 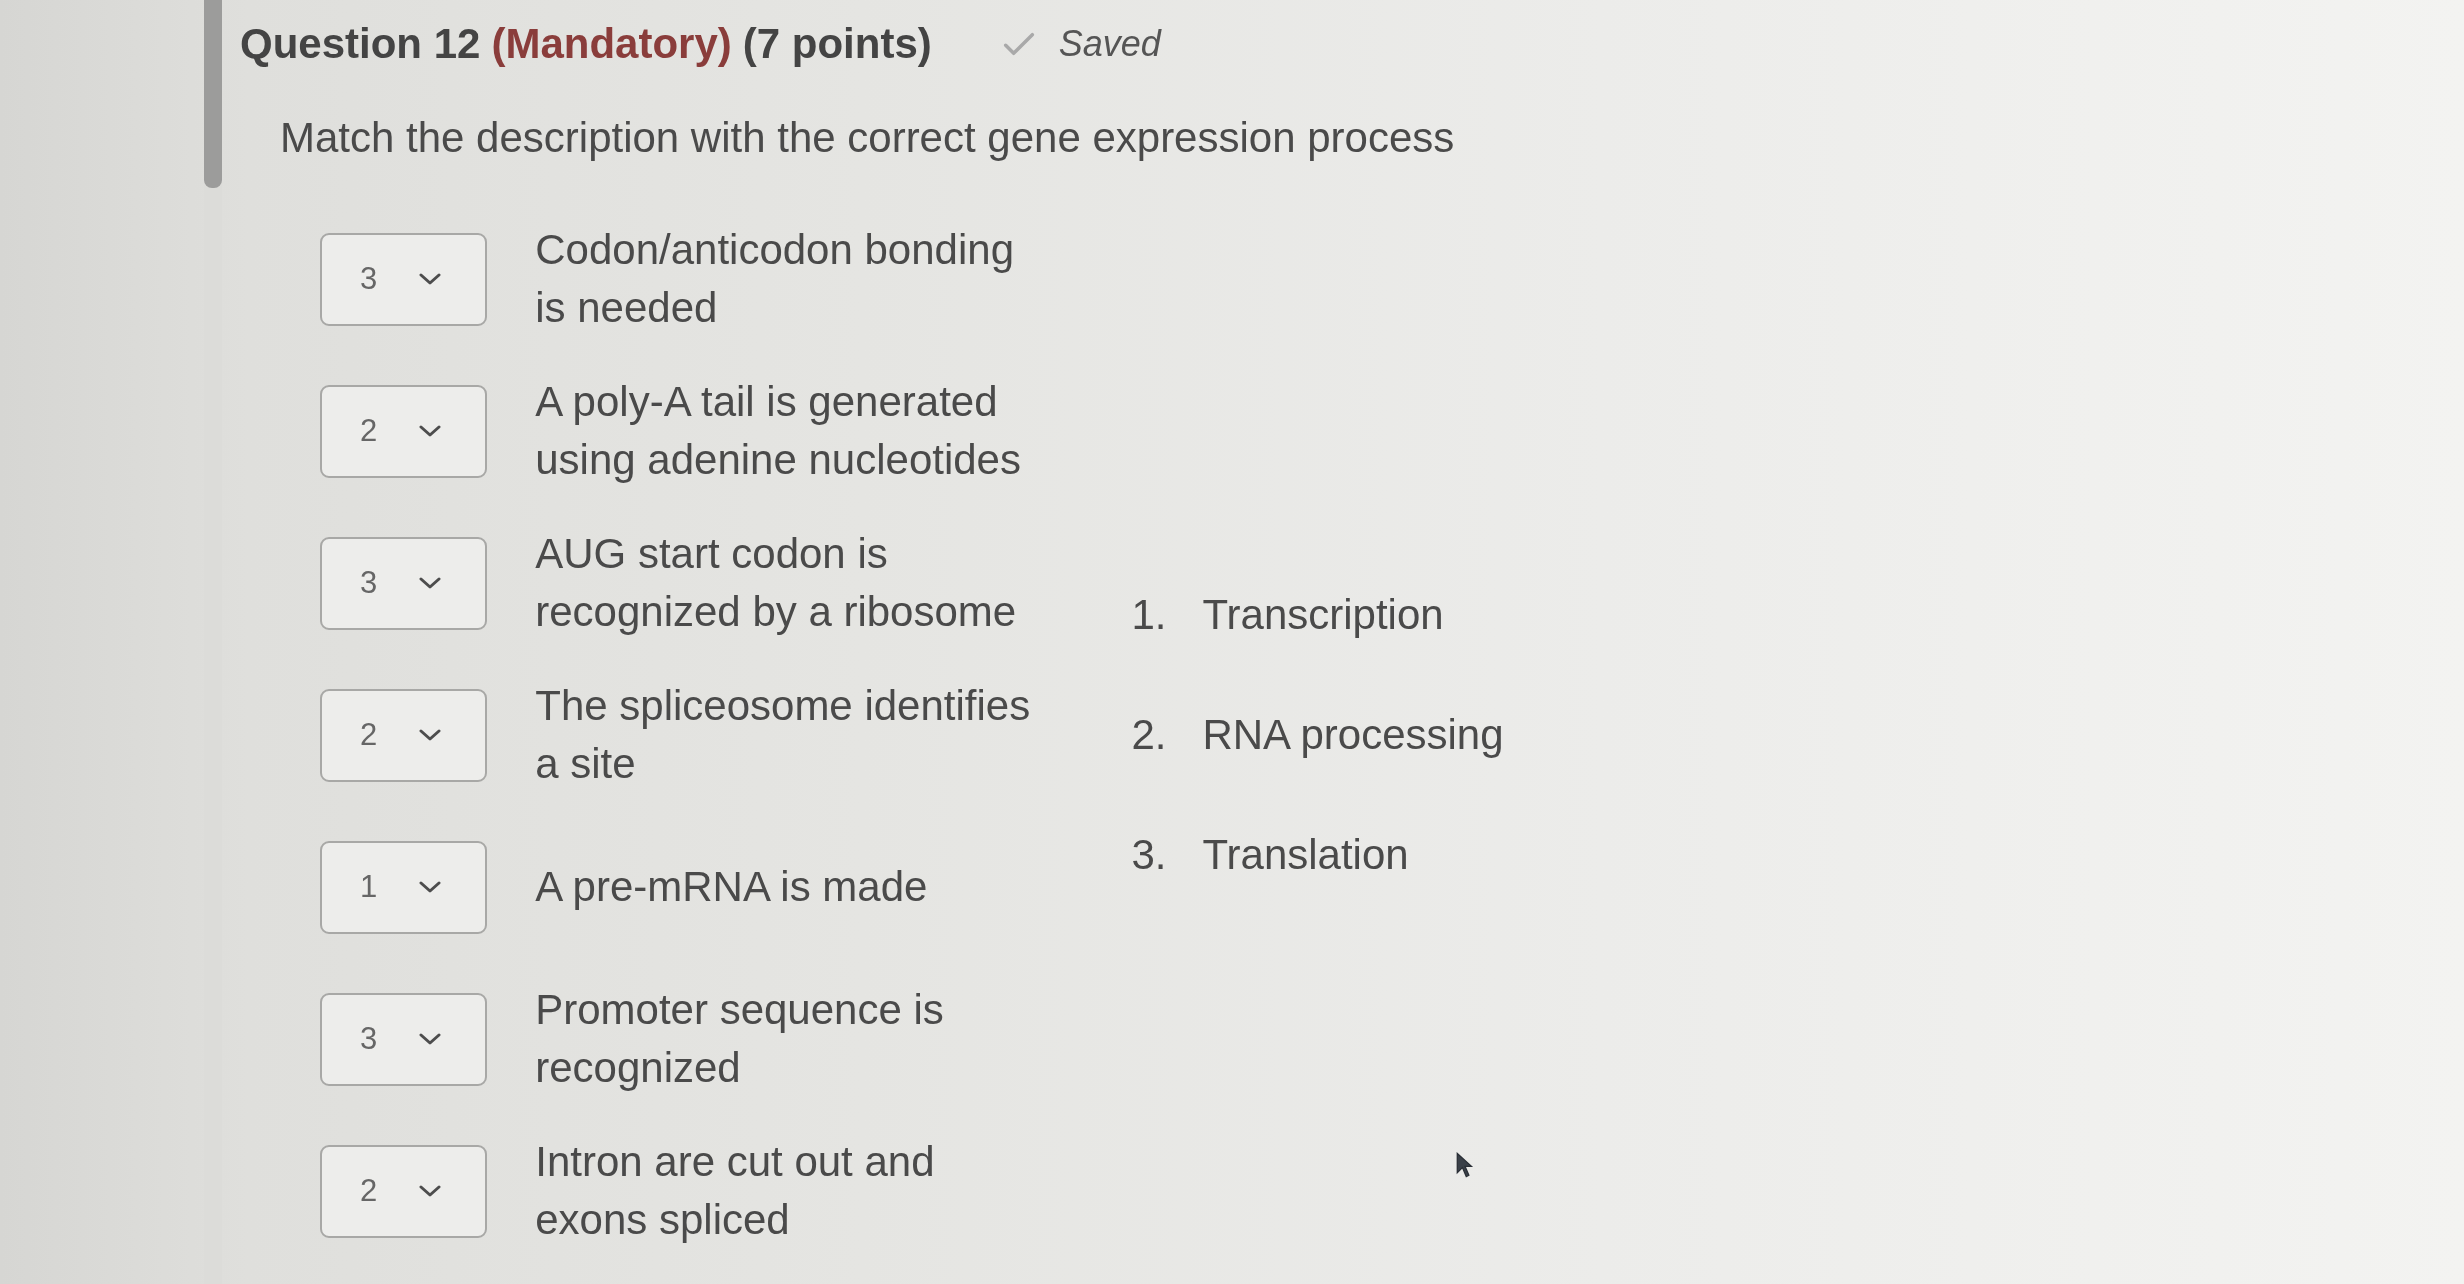 I want to click on list-number: 1., so click(x=1149, y=615).